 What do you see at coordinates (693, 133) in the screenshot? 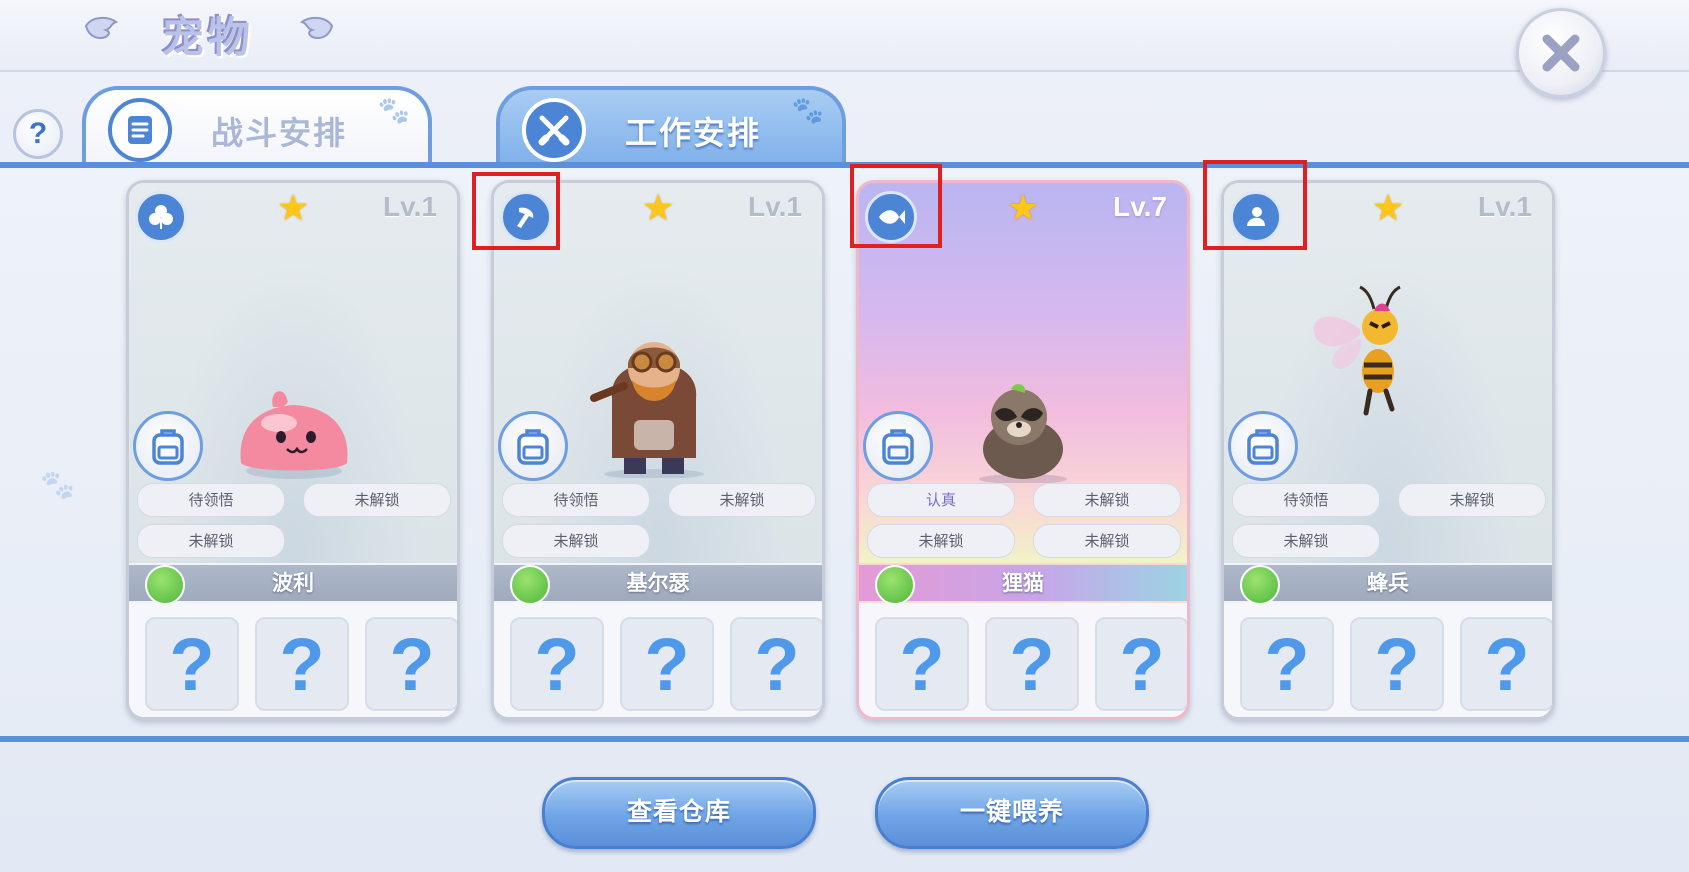
I see `tab-label: 工作安排` at bounding box center [693, 133].